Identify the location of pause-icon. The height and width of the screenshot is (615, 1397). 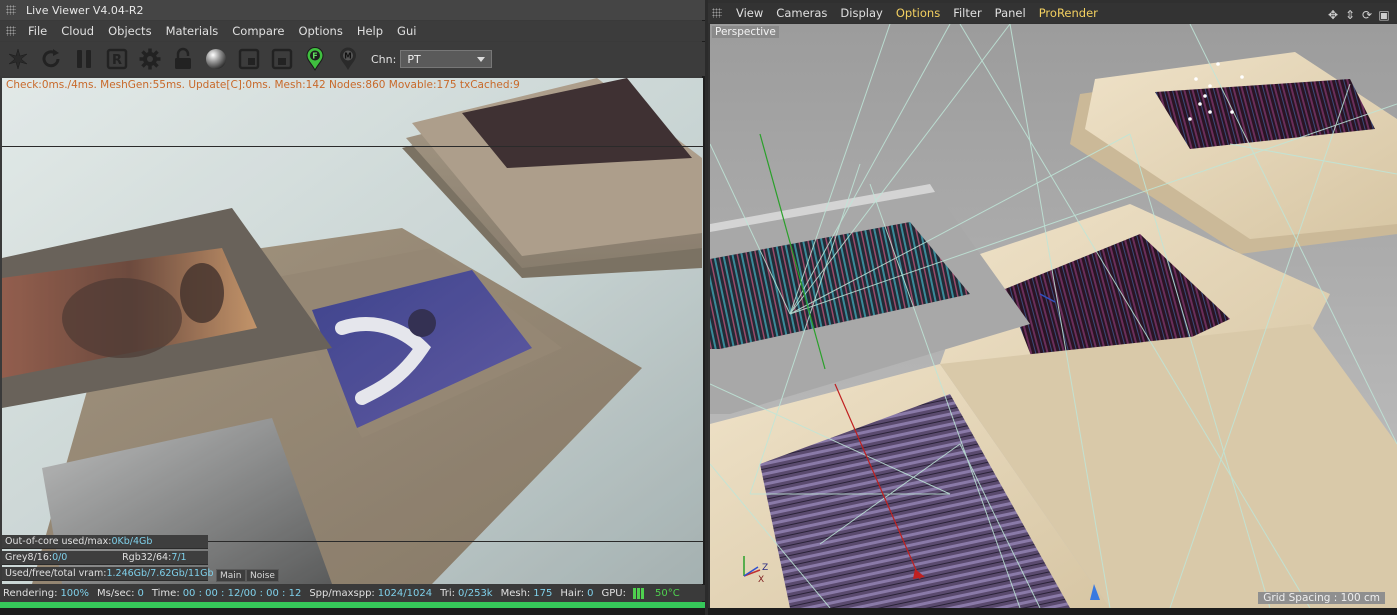
(84, 59).